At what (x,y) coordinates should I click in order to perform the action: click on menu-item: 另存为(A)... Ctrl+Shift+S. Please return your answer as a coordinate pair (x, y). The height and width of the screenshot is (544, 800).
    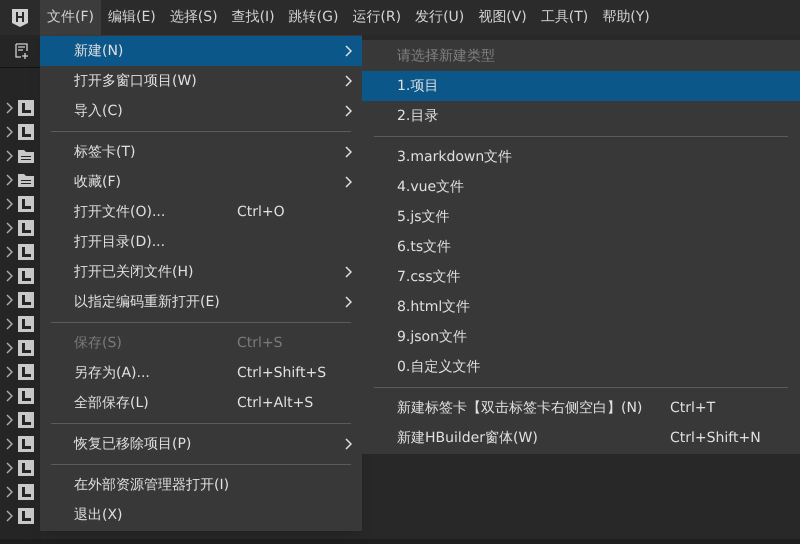
    Looking at the image, I should click on (201, 373).